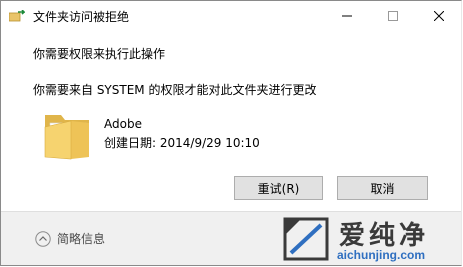 This screenshot has height=267, width=463. Describe the element at coordinates (43, 238) in the screenshot. I see `chevron-up-icon` at that location.